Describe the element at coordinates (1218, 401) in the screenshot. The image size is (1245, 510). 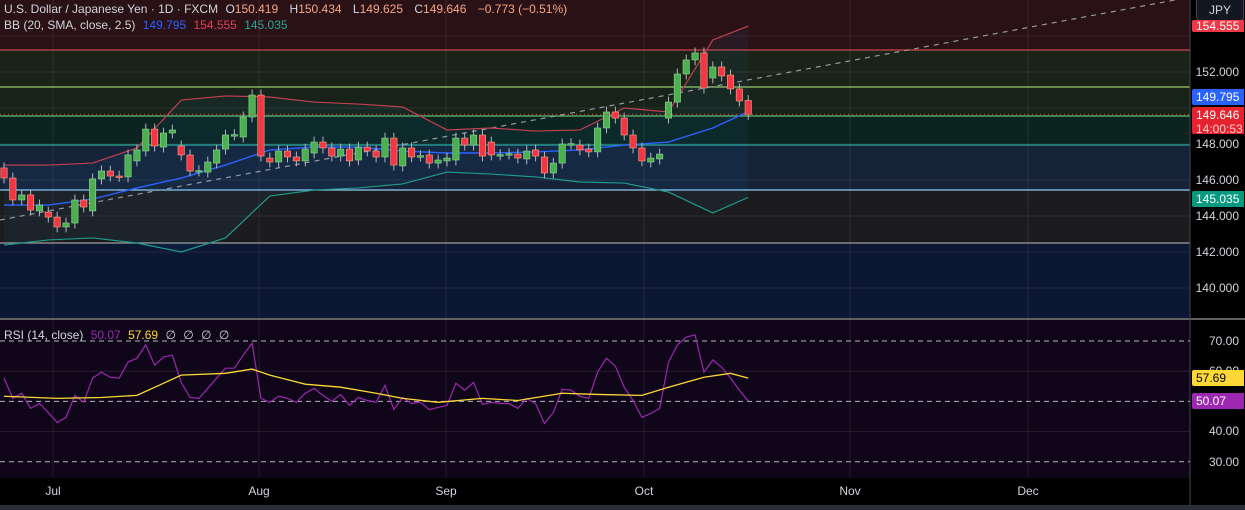
I see `rsi-badge: 50.07` at that location.